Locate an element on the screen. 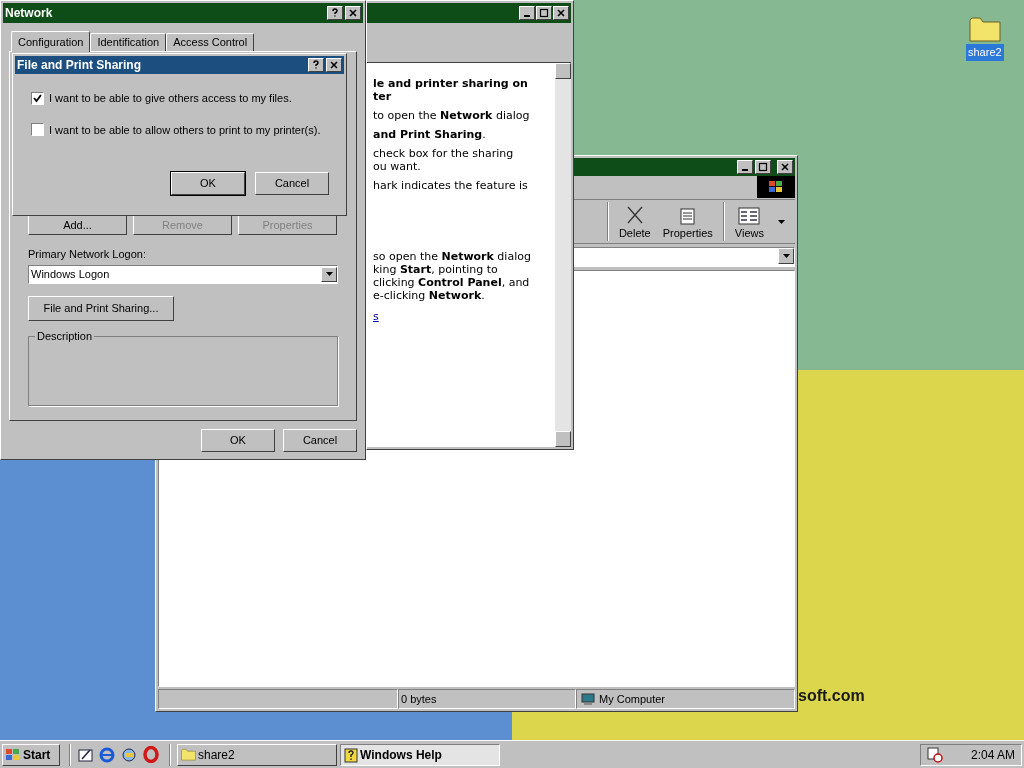 The height and width of the screenshot is (768, 1024). taskbar-button: share2 is located at coordinates (257, 754).